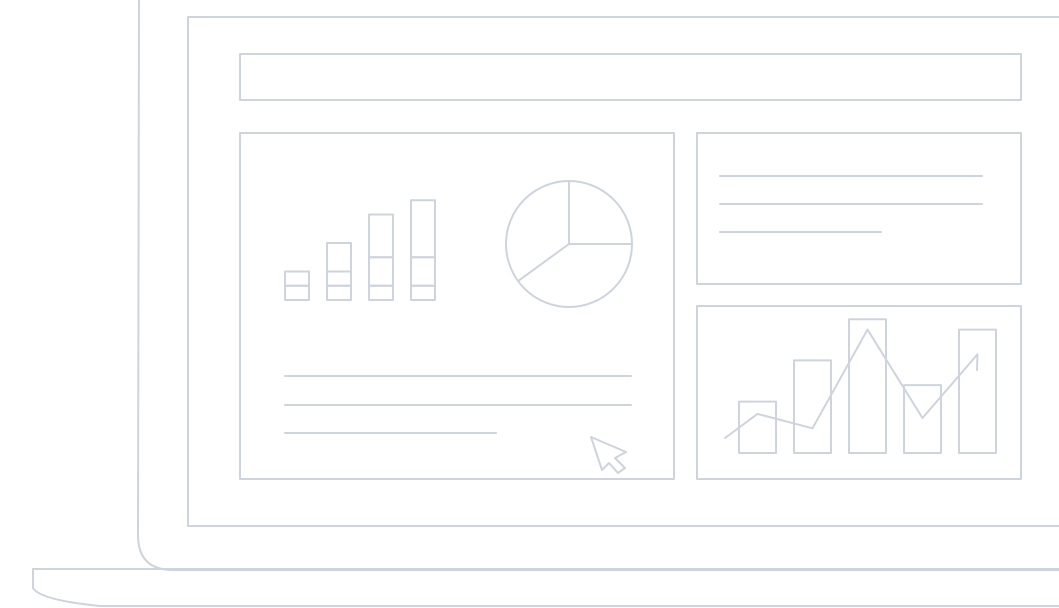 The image size is (1059, 608). Describe the element at coordinates (630, 77) in the screenshot. I see `header-bar` at that location.